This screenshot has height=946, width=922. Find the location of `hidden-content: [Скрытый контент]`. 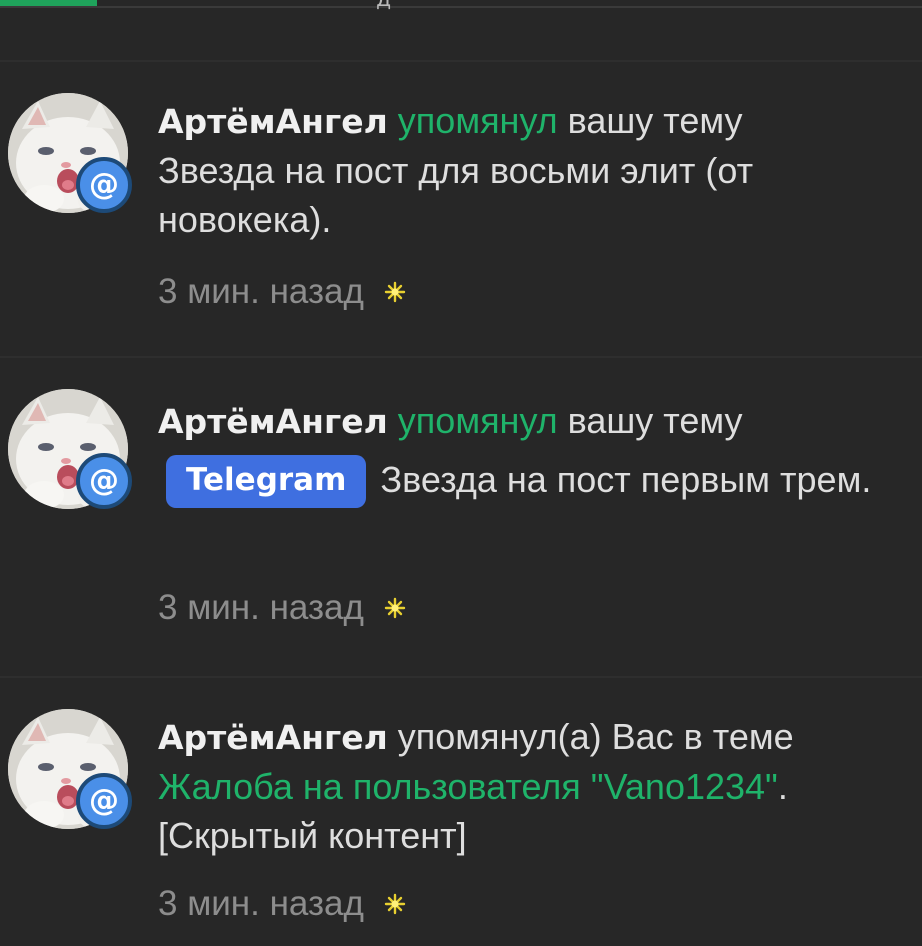

hidden-content: [Скрытый контент] is located at coordinates (312, 835).